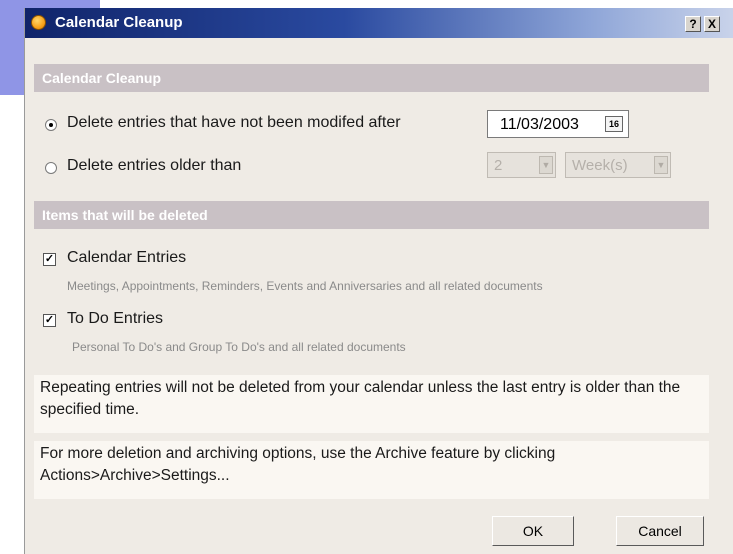 The width and height of the screenshot is (733, 554). Describe the element at coordinates (12, 324) in the screenshot. I see `slide-background-margin` at that location.